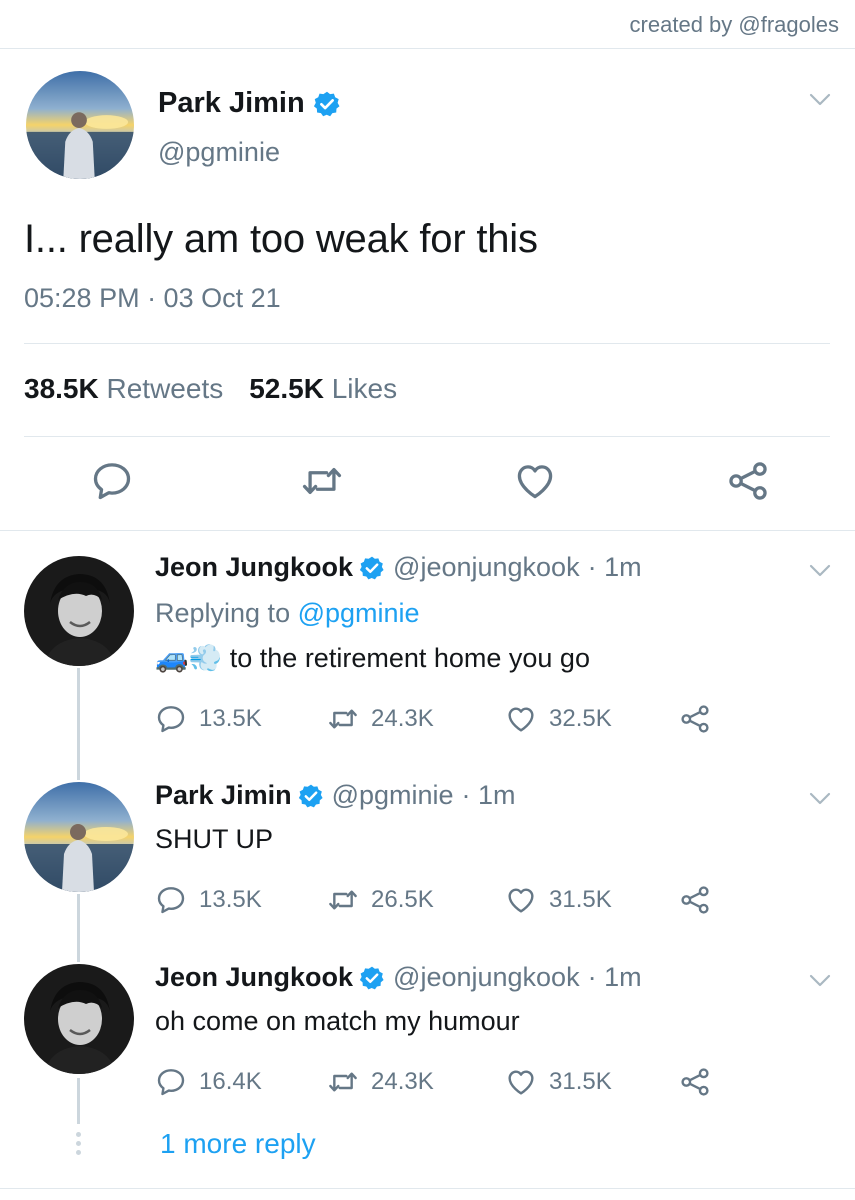  Describe the element at coordinates (364, 388) in the screenshot. I see `likes-label: Likes` at that location.